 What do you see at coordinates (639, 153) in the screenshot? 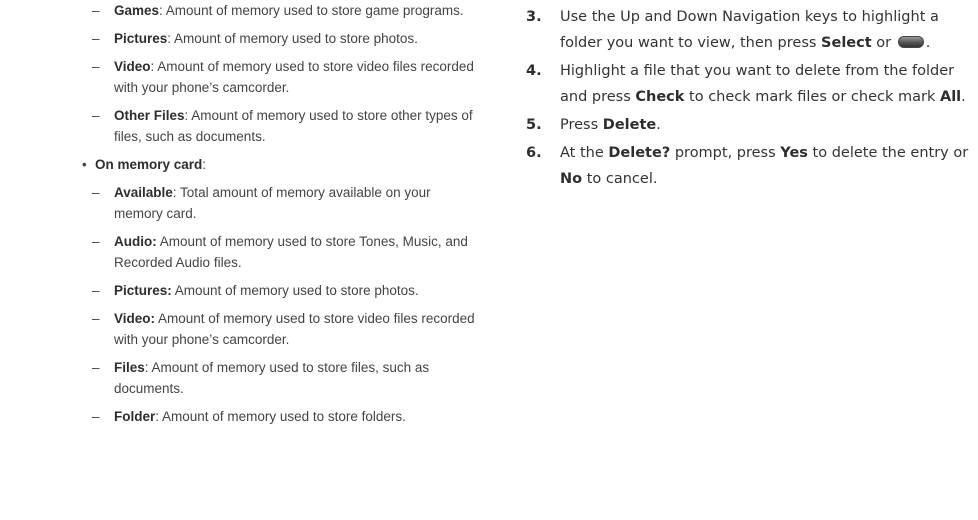
I see `delete-prompt-label: Delete?` at bounding box center [639, 153].